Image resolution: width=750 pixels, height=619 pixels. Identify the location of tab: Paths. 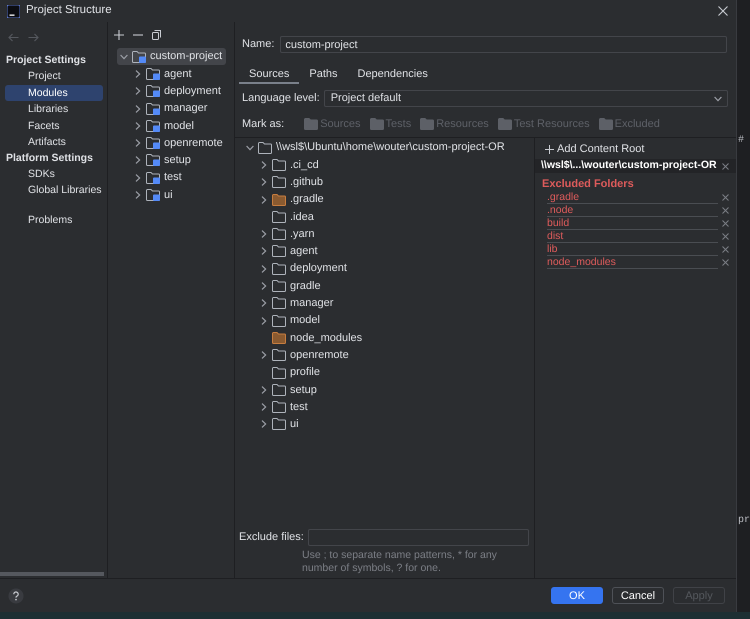
(323, 75).